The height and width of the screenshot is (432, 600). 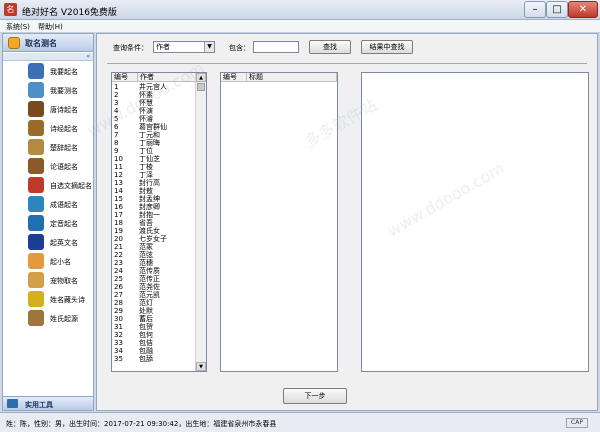 What do you see at coordinates (154, 95) in the screenshot?
I see `table-row: 2 怀素` at bounding box center [154, 95].